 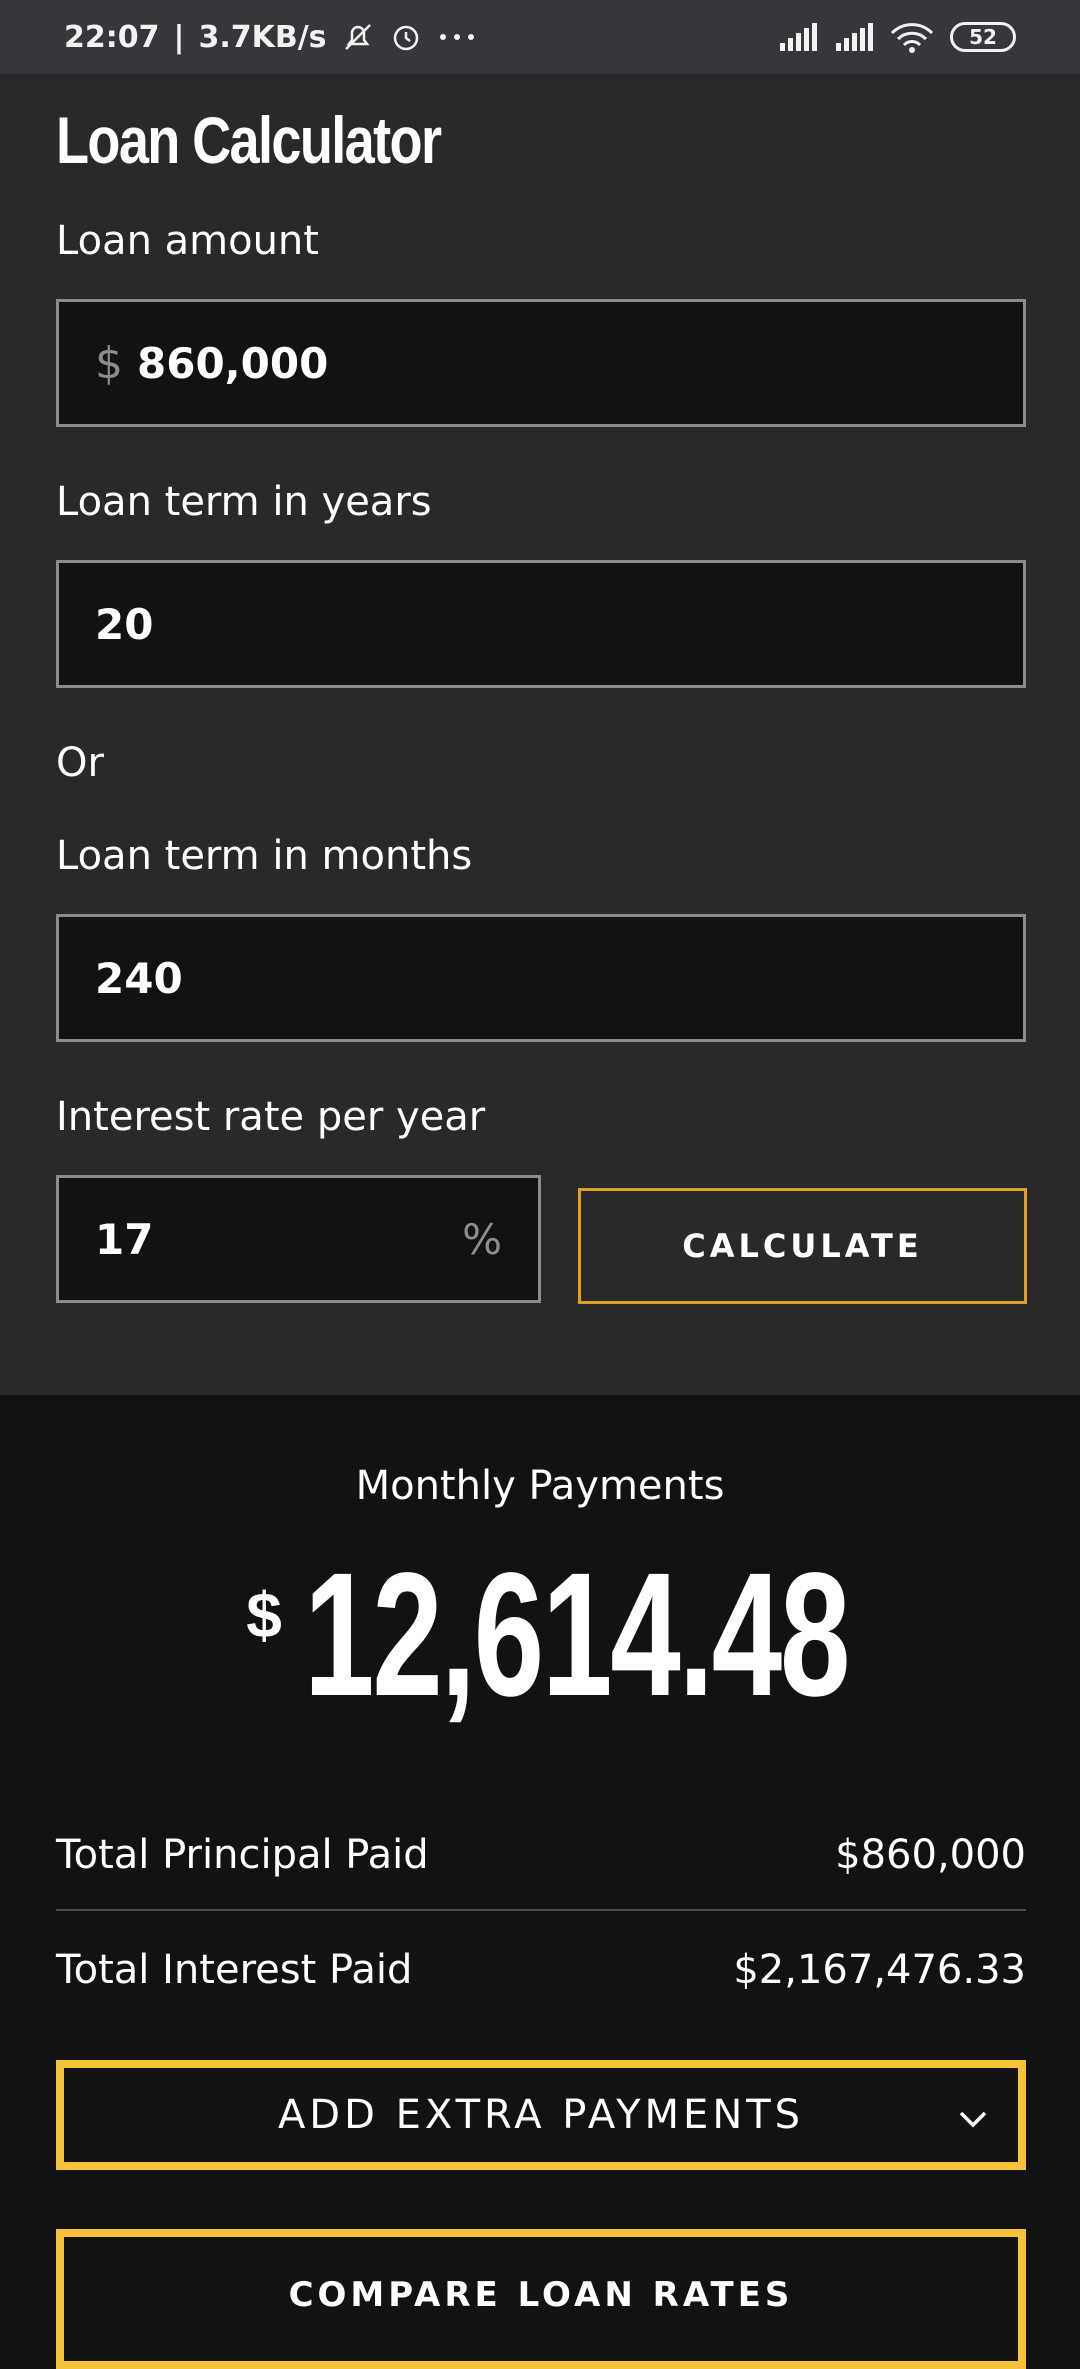 I want to click on total-interest-label: Total Interest Paid, so click(x=234, y=1970).